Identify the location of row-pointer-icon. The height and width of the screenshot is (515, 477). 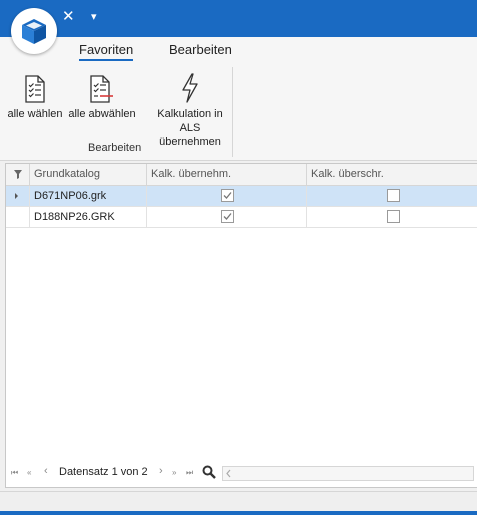
(16, 196).